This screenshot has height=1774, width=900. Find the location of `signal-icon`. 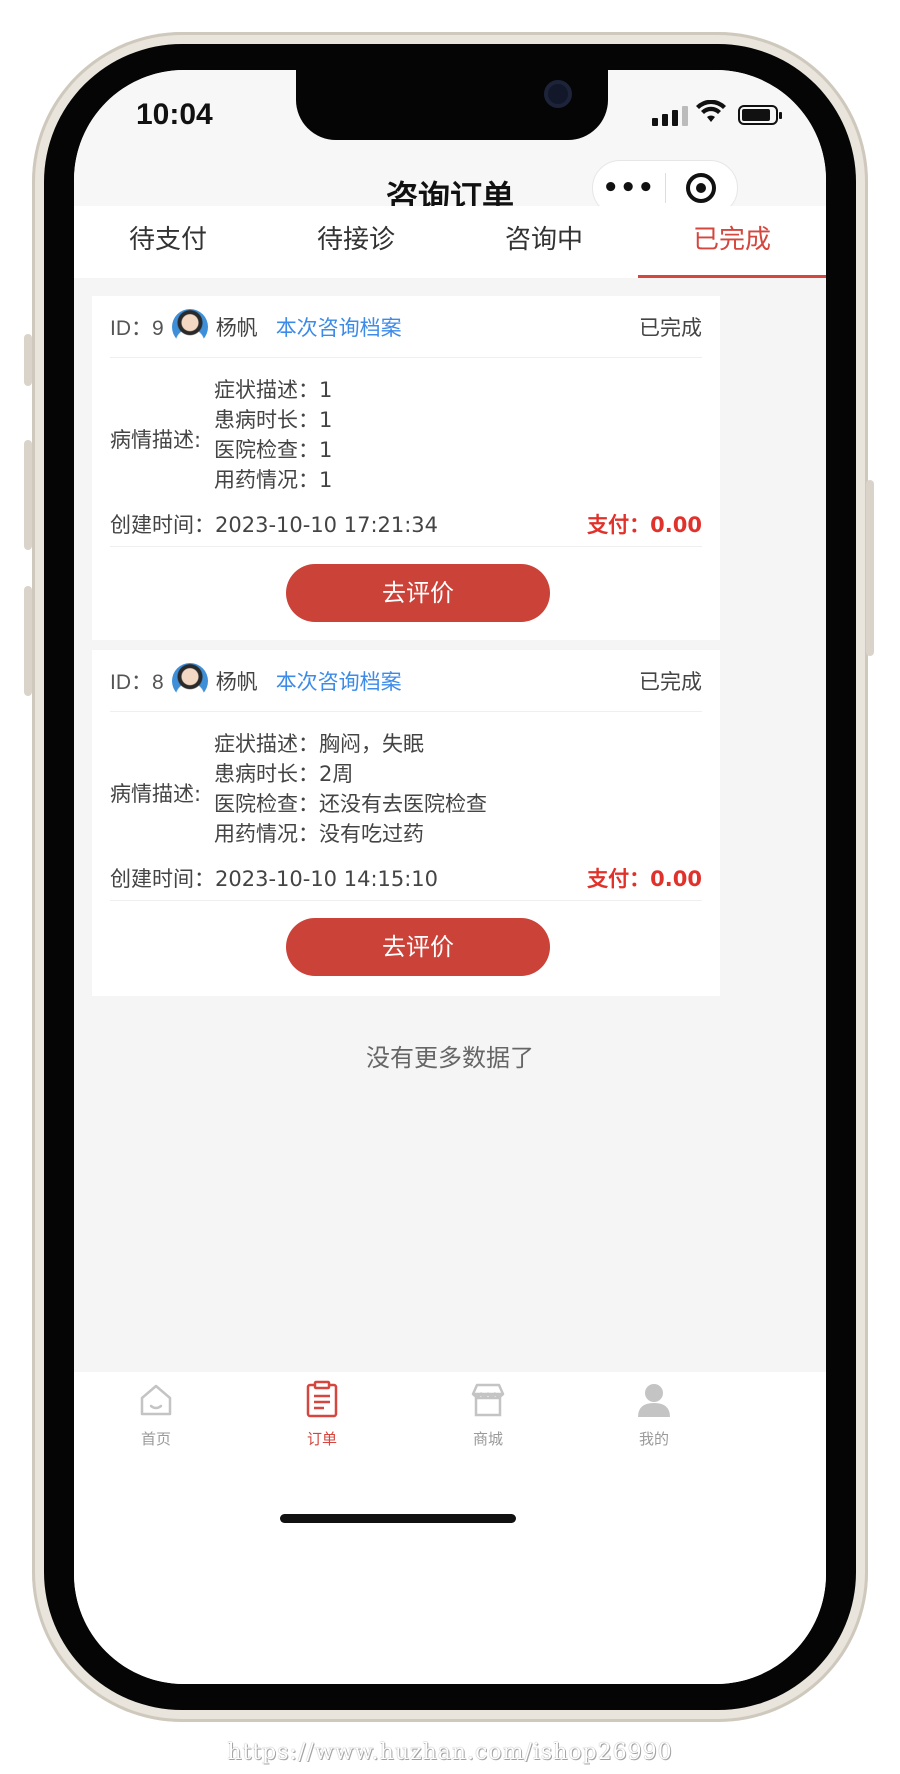

signal-icon is located at coordinates (670, 116).